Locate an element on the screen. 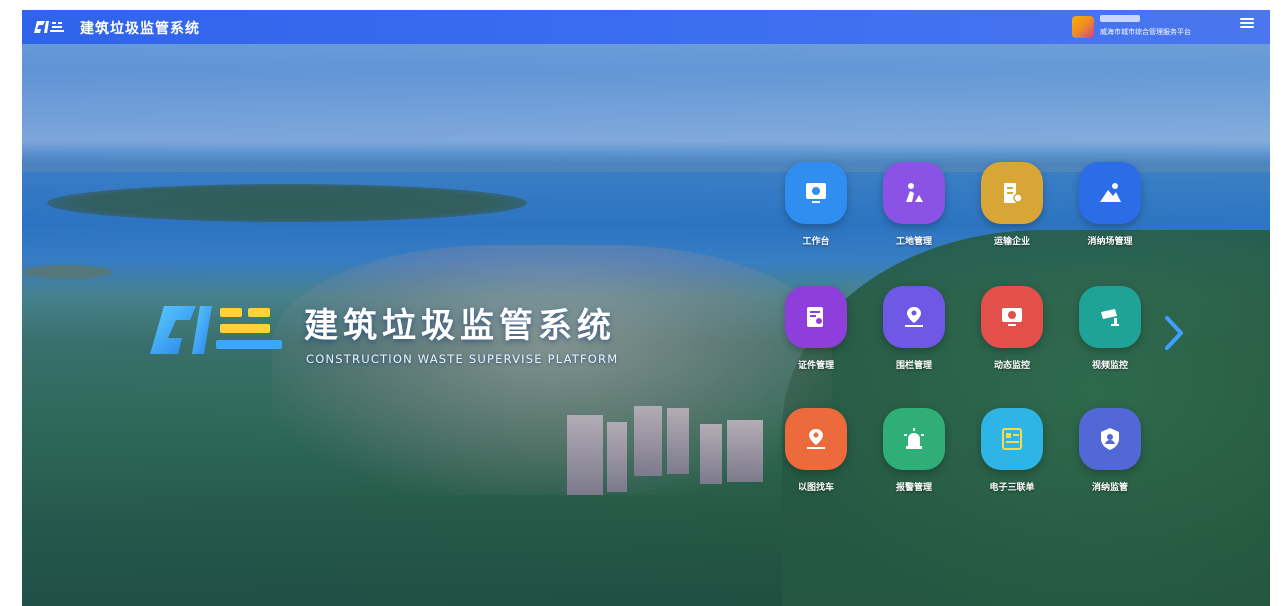  tile-alarm-management: 报警管理 is located at coordinates (914, 453).